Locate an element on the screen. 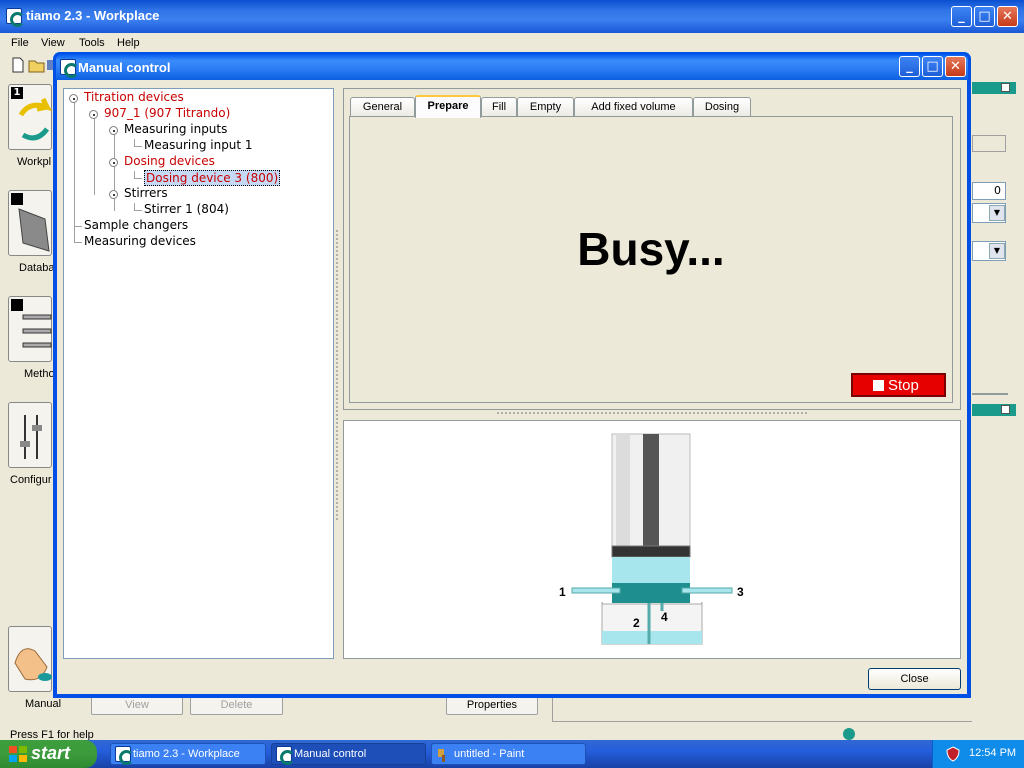  taskbar-item-paint: untitled - Paint is located at coordinates (508, 754).